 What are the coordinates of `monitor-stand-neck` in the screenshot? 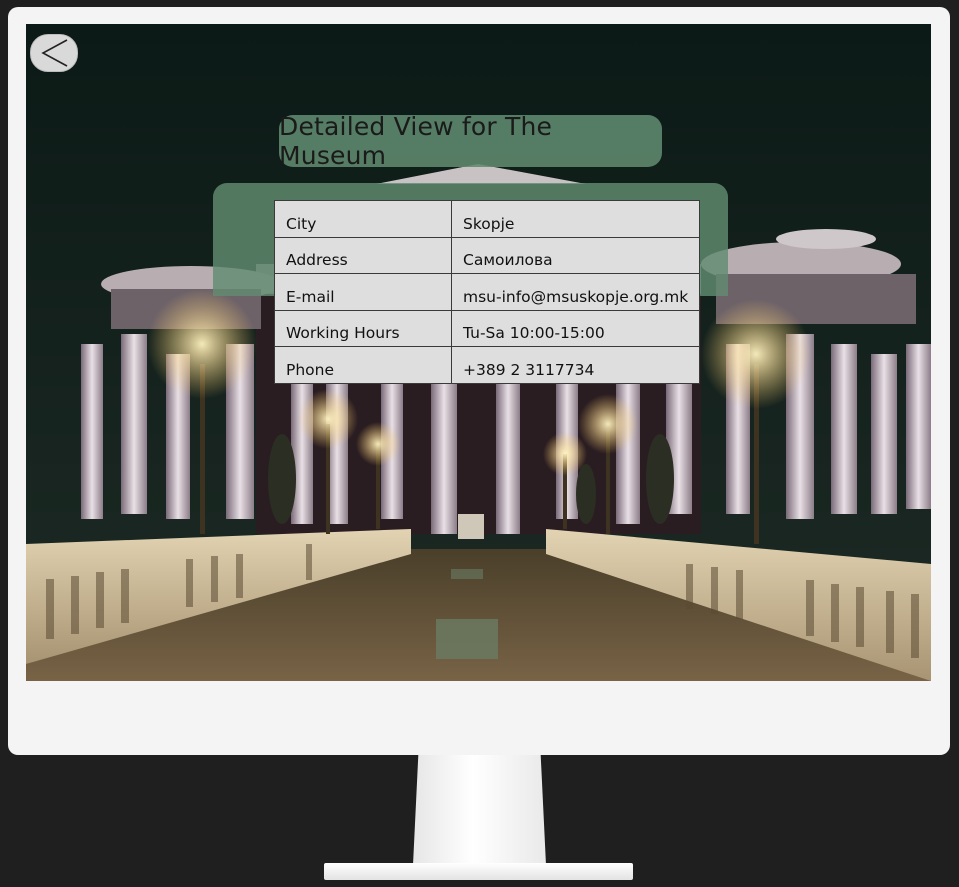 It's located at (479, 810).